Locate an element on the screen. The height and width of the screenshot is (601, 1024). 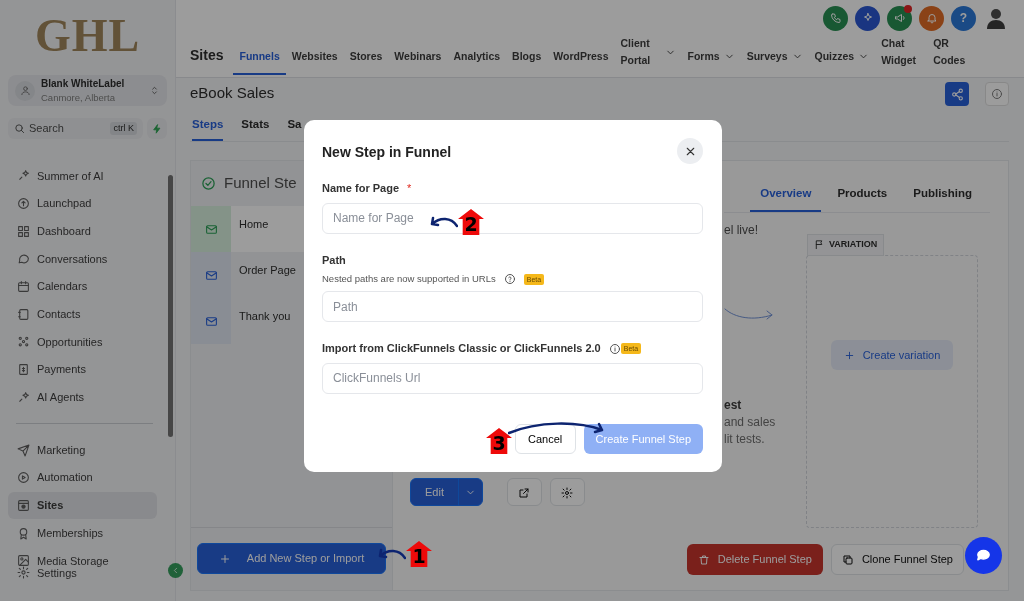
nav-tab: Forms is located at coordinates (711, 57).